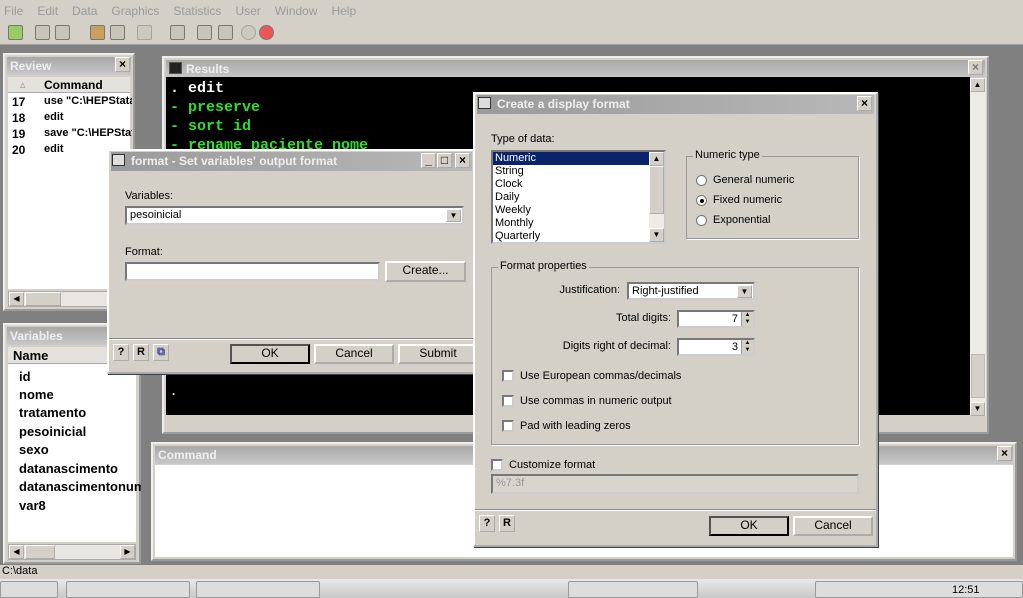  What do you see at coordinates (444, 160) in the screenshot?
I see `maximize-icon: □` at bounding box center [444, 160].